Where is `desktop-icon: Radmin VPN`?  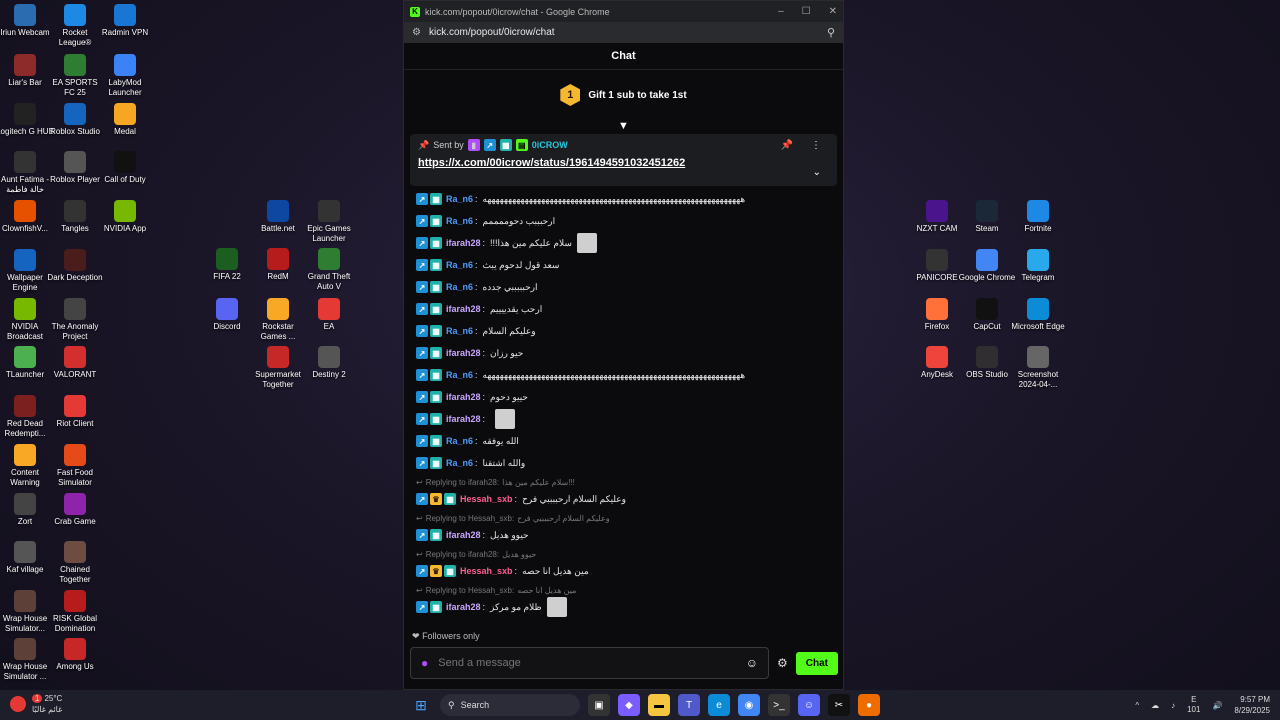
desktop-icon: Radmin VPN is located at coordinates (125, 21).